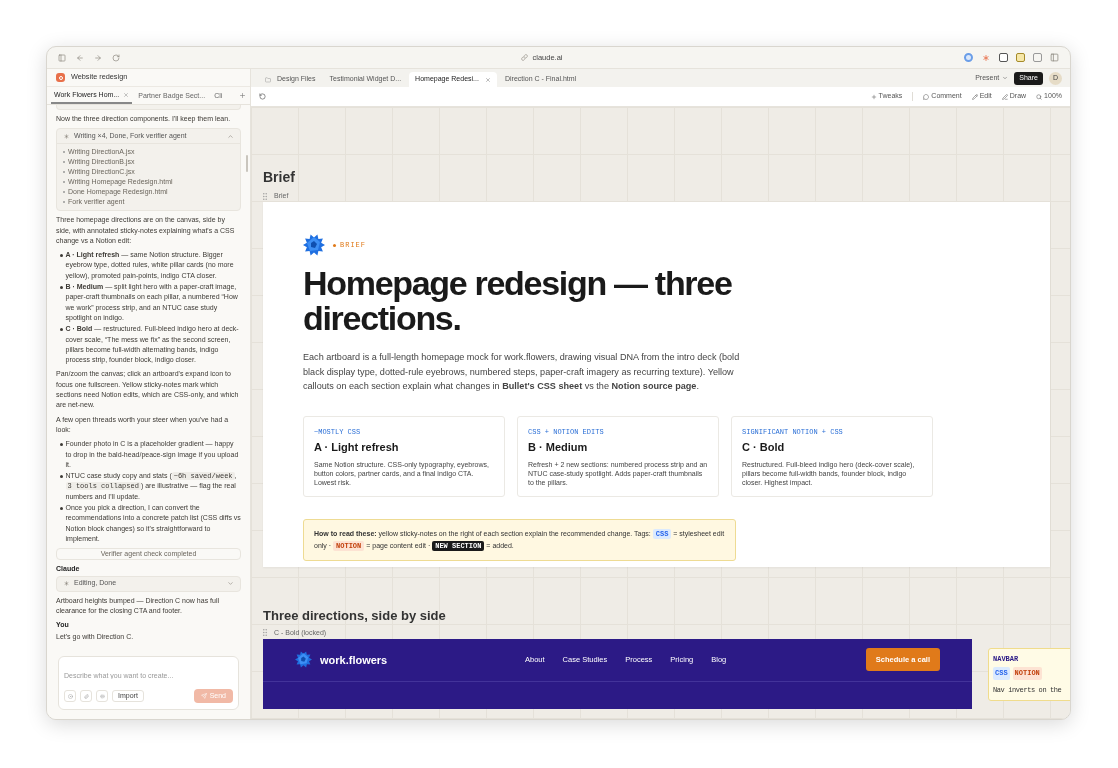 This screenshot has height=768, width=1118. Describe the element at coordinates (303, 660) in the screenshot. I see `brand-logo` at that location.